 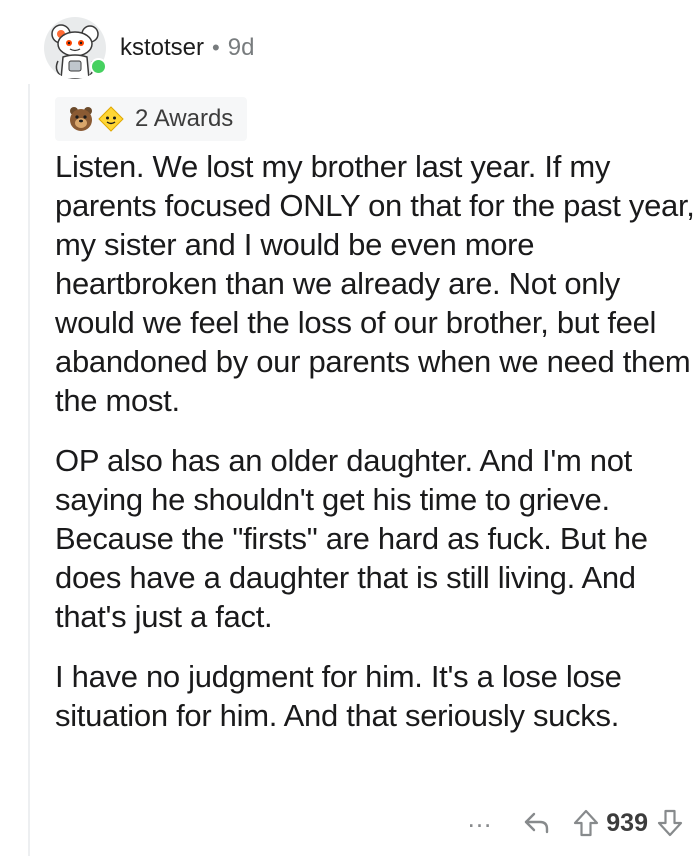 I want to click on username: kstotser, so click(x=162, y=48).